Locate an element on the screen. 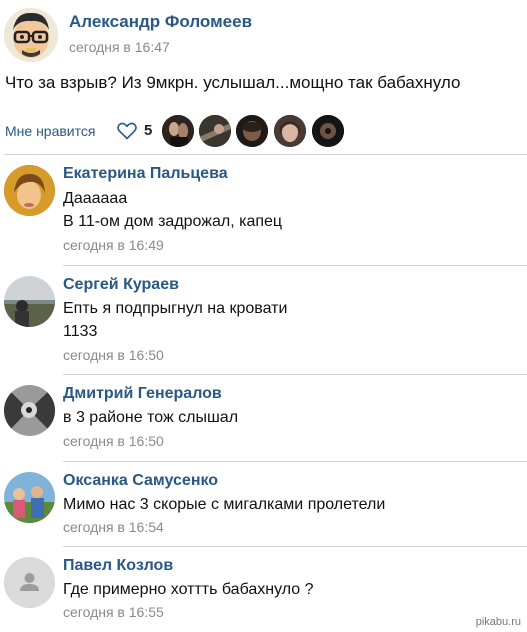 This screenshot has height=632, width=527. comment-timestamp: сегодня в 16:49 is located at coordinates (113, 245).